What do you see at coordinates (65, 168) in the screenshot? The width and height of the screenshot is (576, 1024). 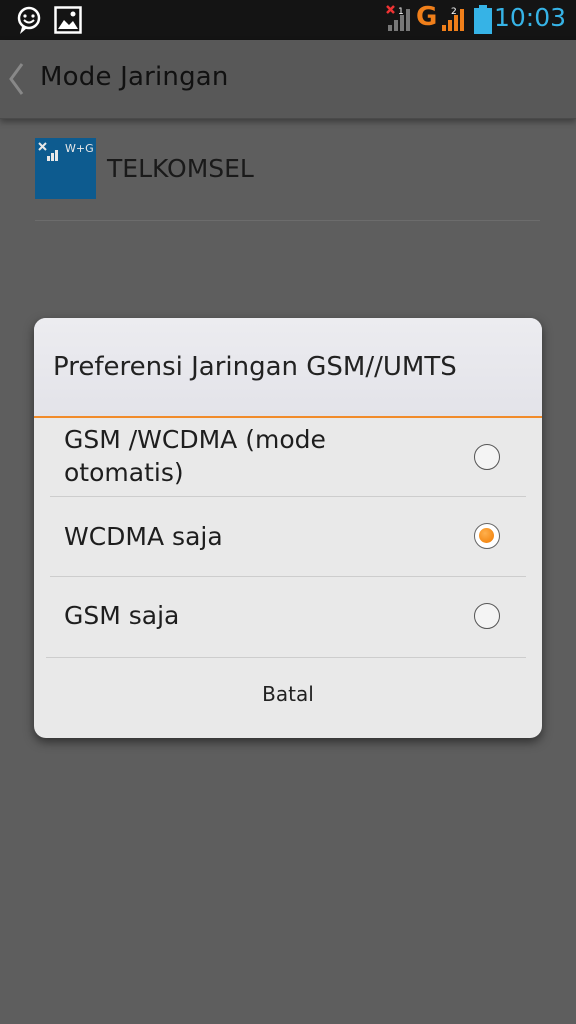 I see `sim-icon: W+G` at bounding box center [65, 168].